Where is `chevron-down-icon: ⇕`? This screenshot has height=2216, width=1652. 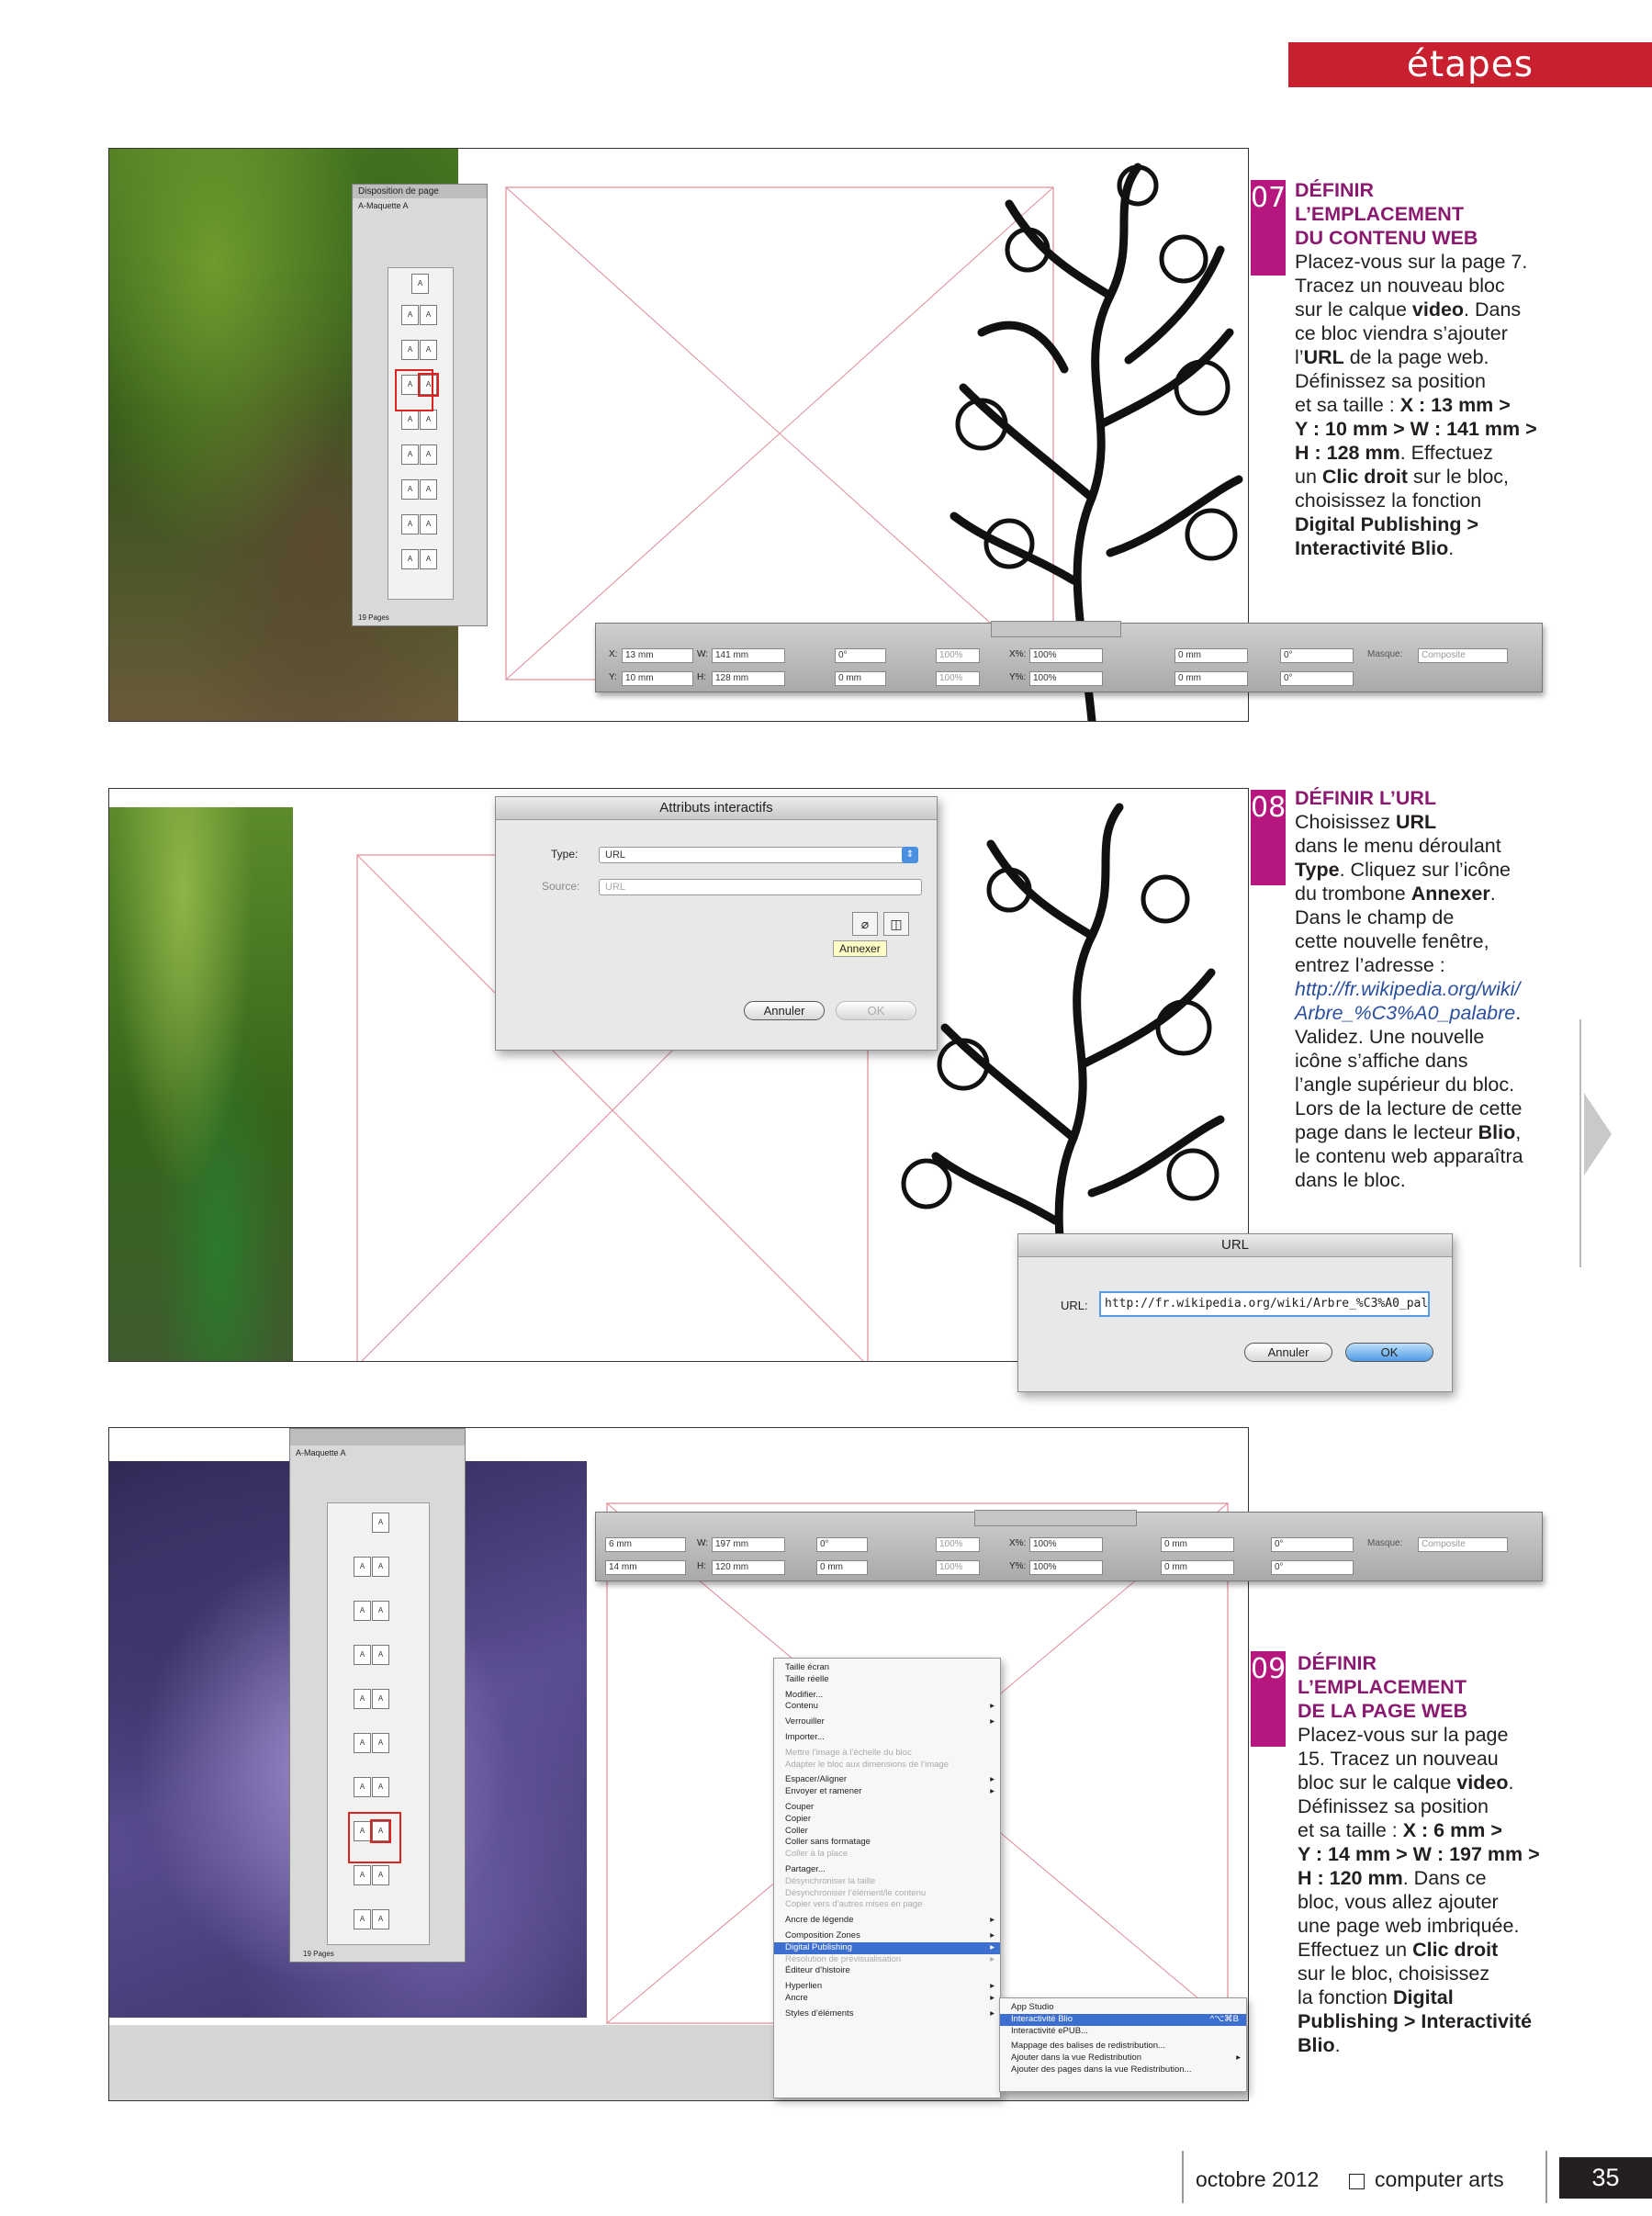
chevron-down-icon: ⇕ is located at coordinates (910, 855).